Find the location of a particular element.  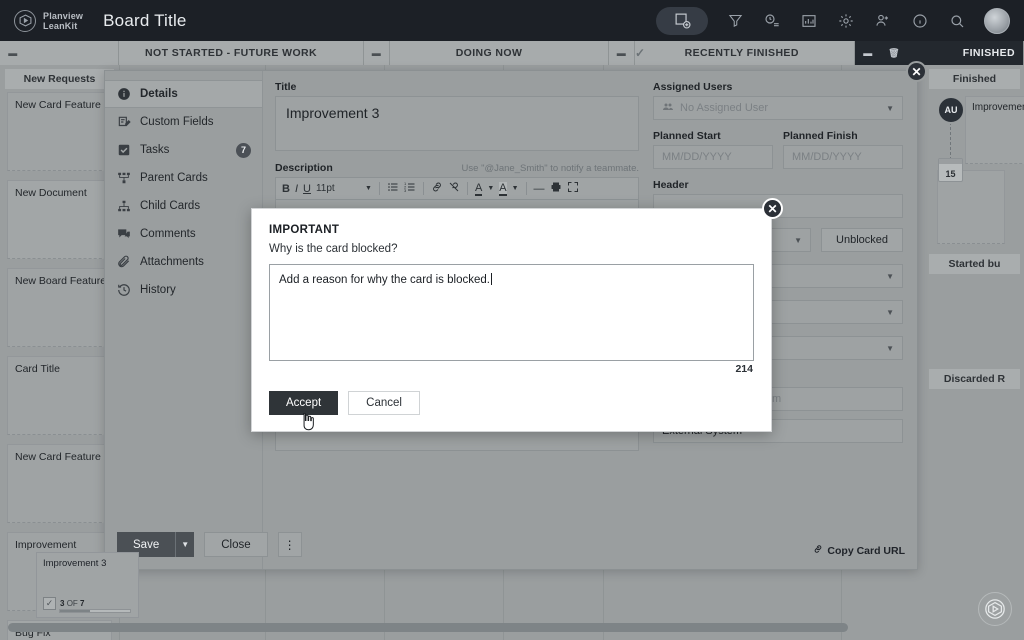

fullscreen-icon is located at coordinates (573, 188).